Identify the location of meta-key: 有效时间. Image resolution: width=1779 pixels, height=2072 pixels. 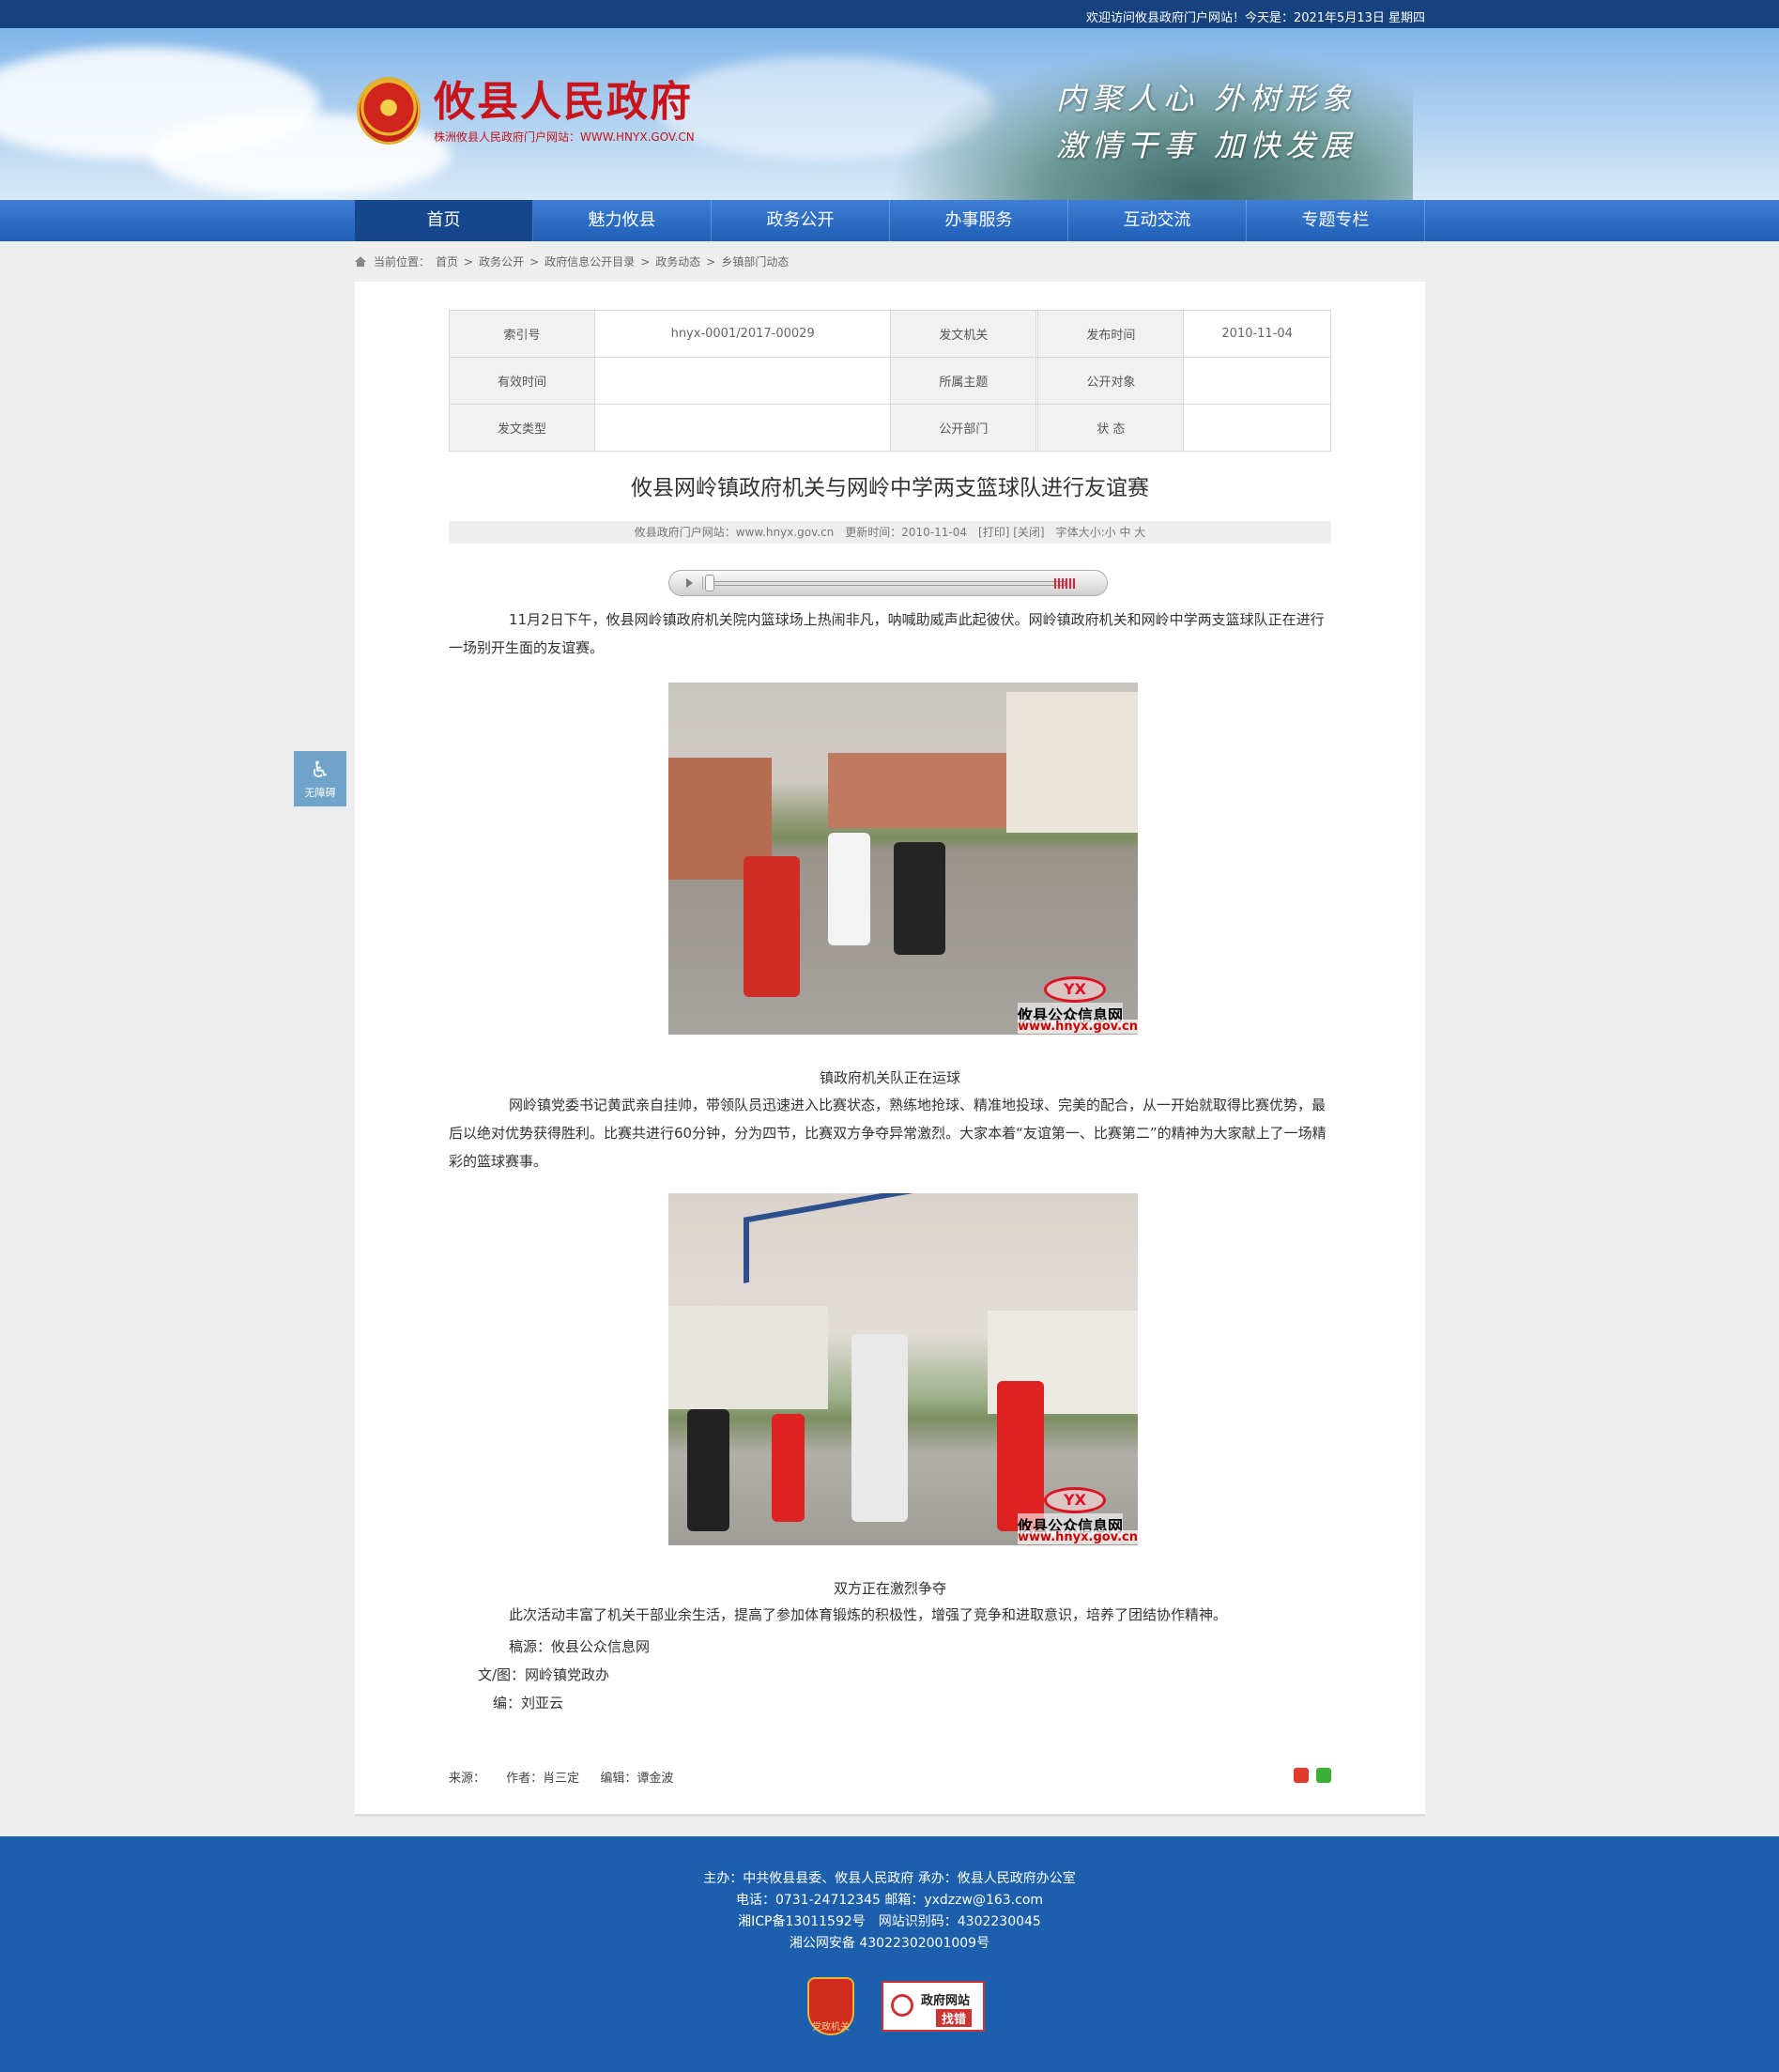
(522, 381).